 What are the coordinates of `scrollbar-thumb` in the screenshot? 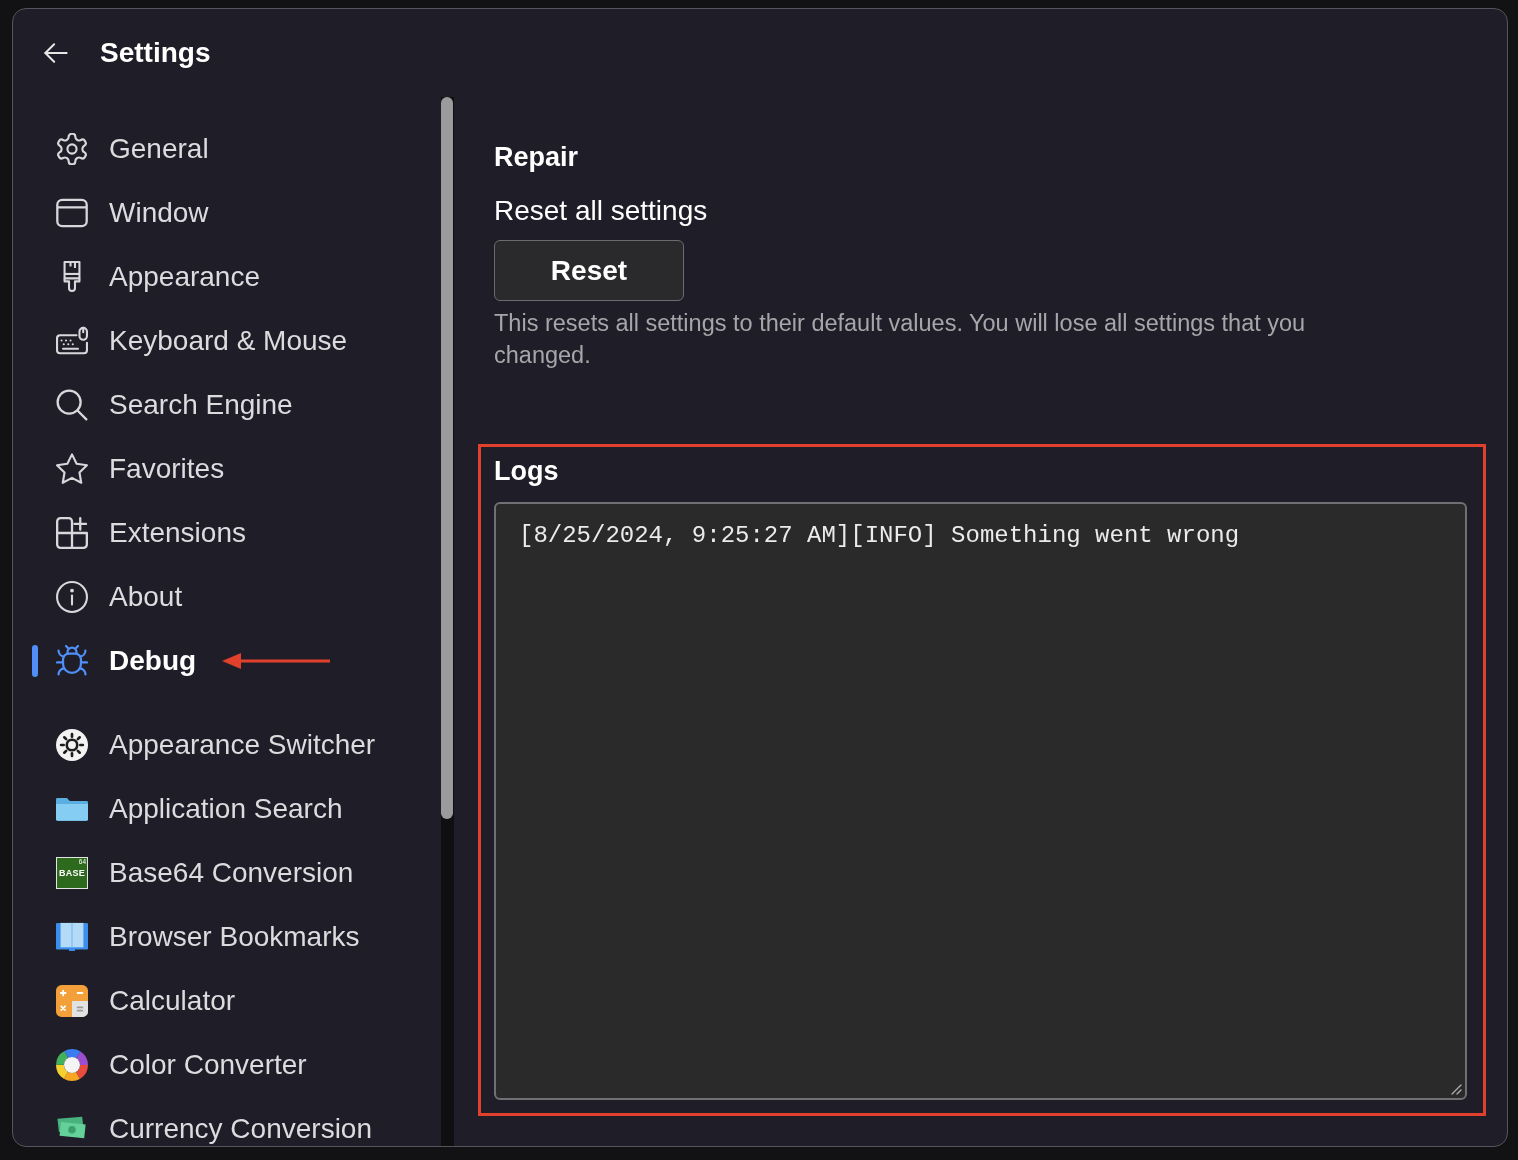 It's located at (447, 458).